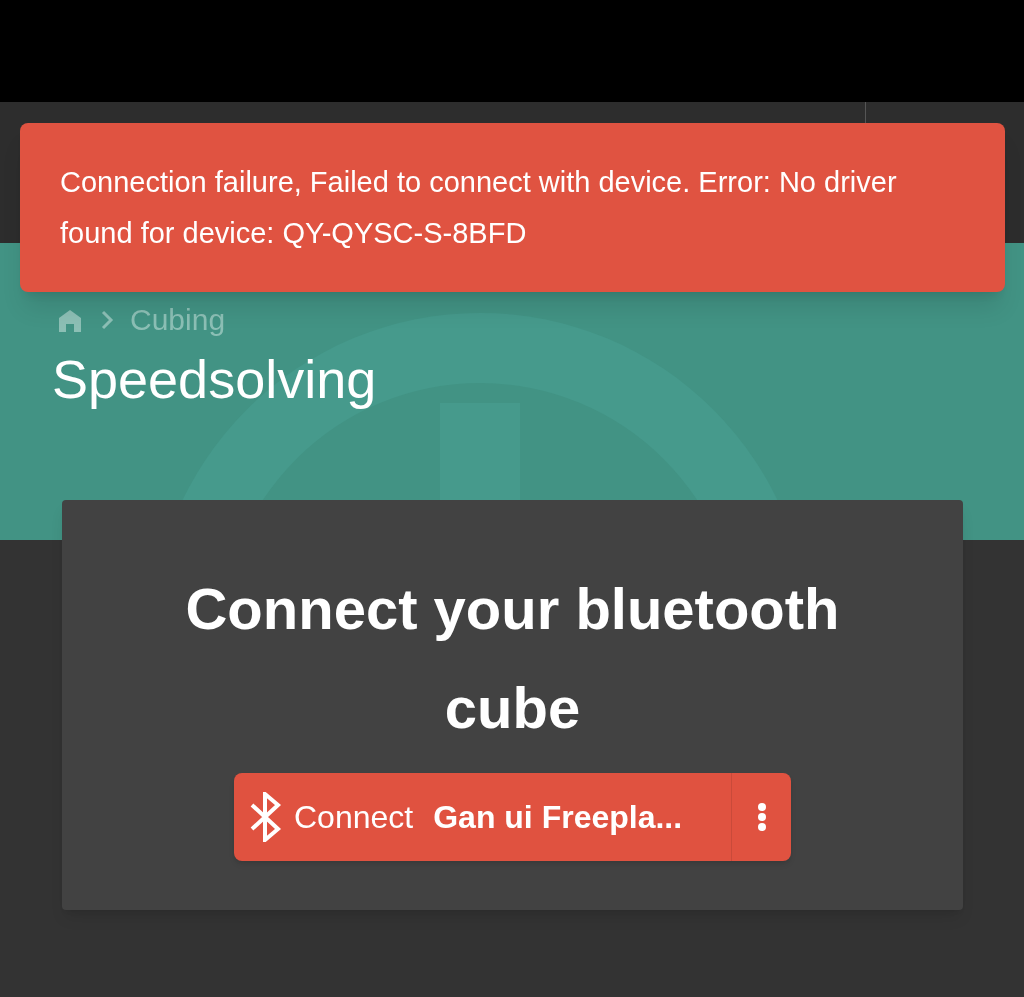 The height and width of the screenshot is (997, 1024). What do you see at coordinates (761, 817) in the screenshot?
I see `more-icon` at bounding box center [761, 817].